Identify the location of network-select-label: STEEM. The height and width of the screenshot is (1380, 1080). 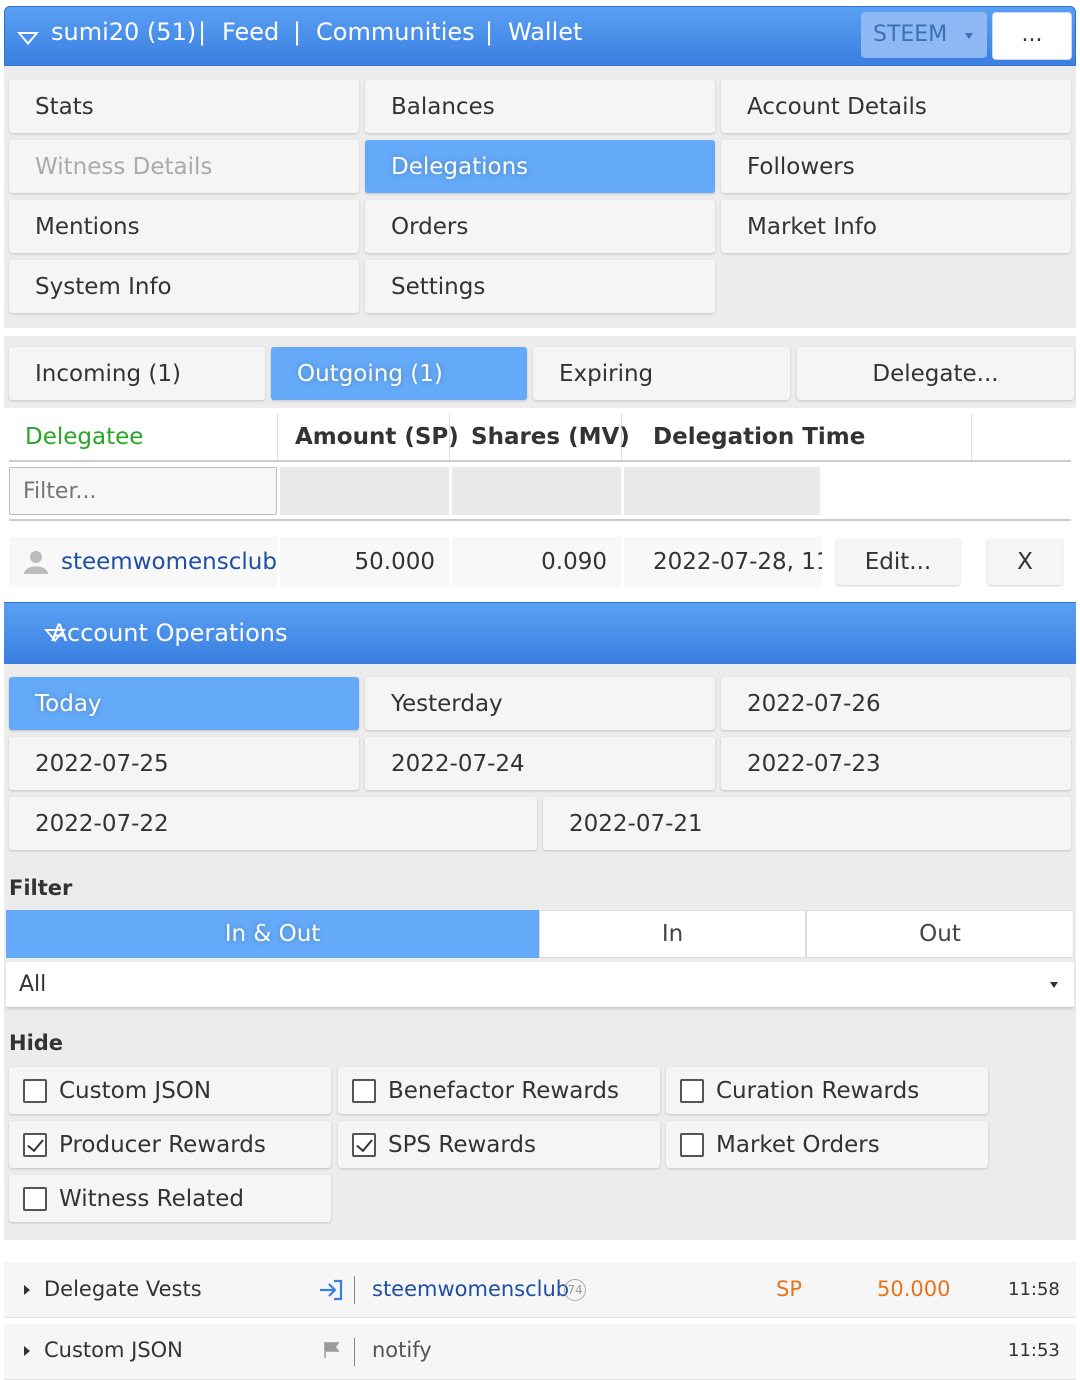
(910, 34).